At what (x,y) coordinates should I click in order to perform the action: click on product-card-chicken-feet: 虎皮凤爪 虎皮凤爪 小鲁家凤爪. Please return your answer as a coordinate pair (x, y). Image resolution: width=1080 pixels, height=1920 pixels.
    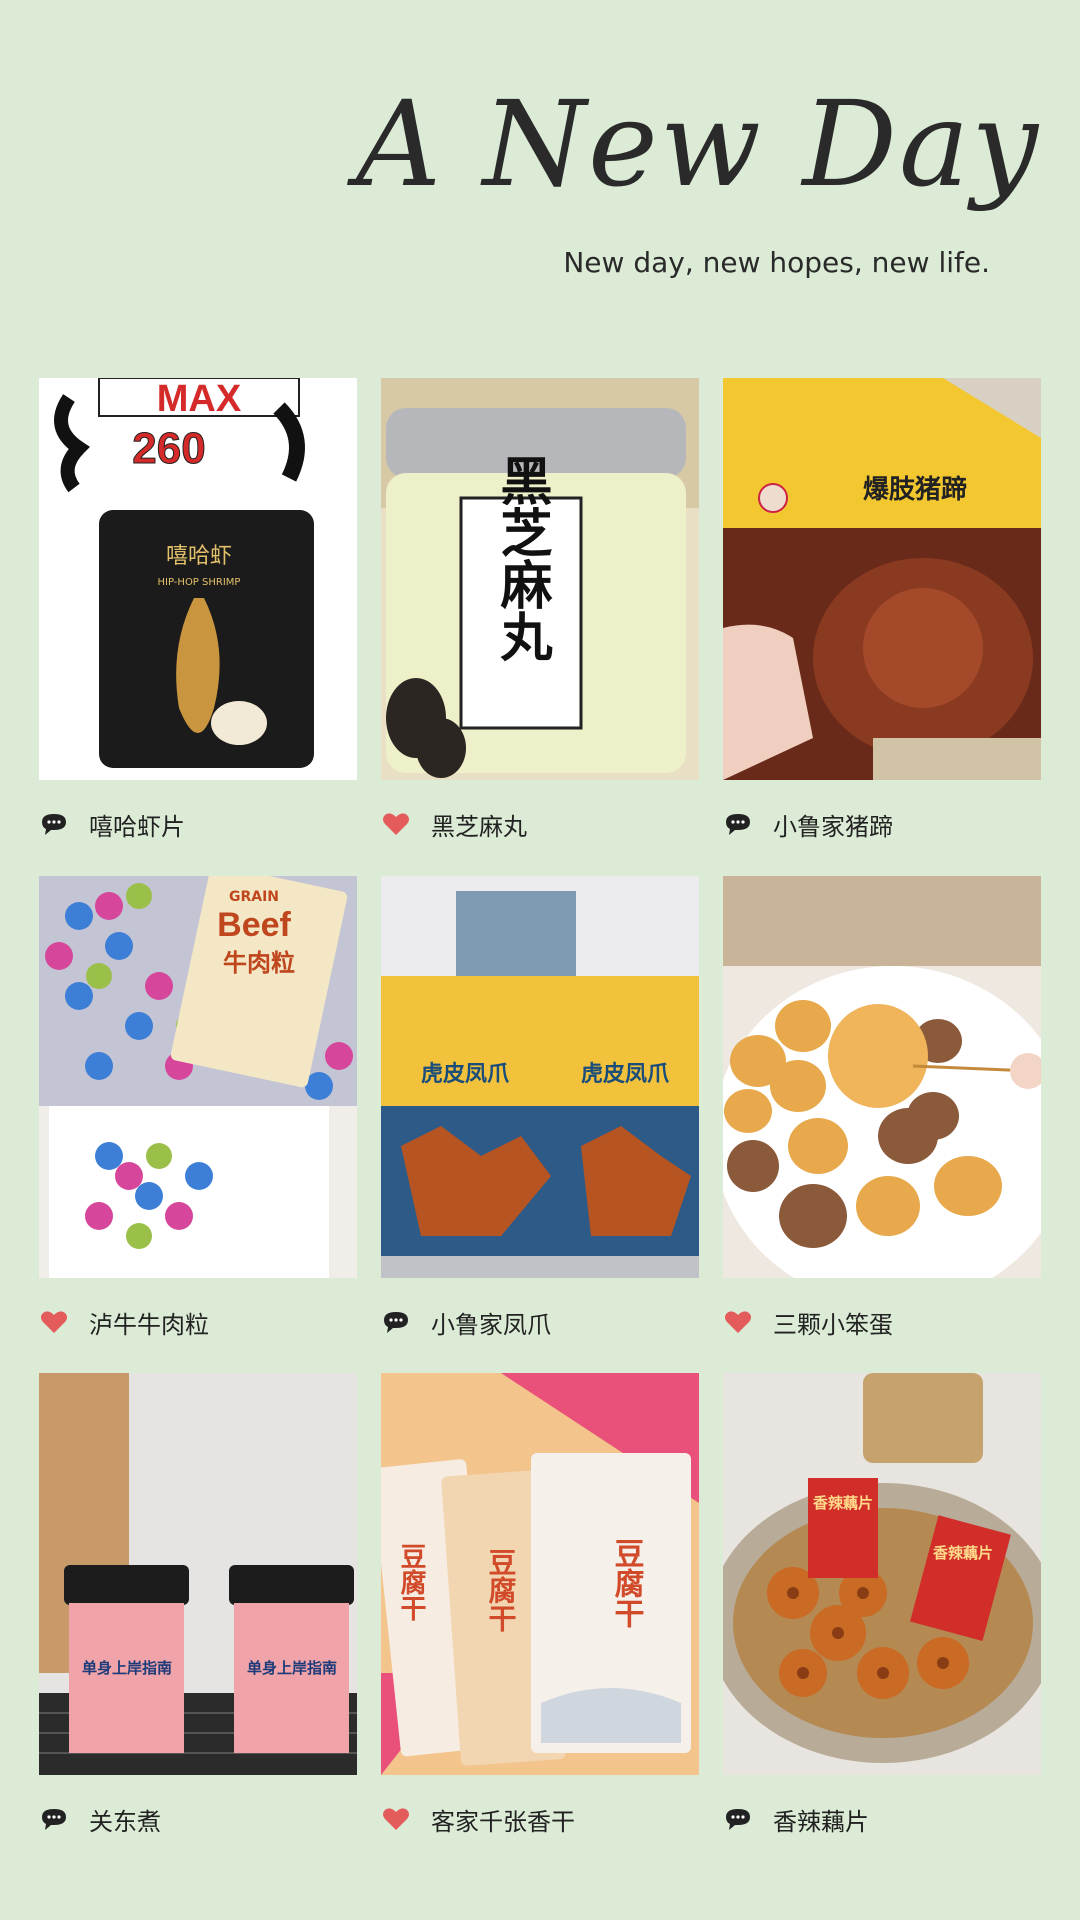
    Looking at the image, I should click on (540, 1111).